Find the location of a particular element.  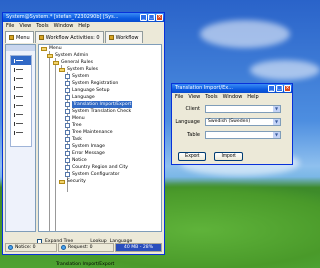

tab-workflow: Workflow is located at coordinates (123, 37).